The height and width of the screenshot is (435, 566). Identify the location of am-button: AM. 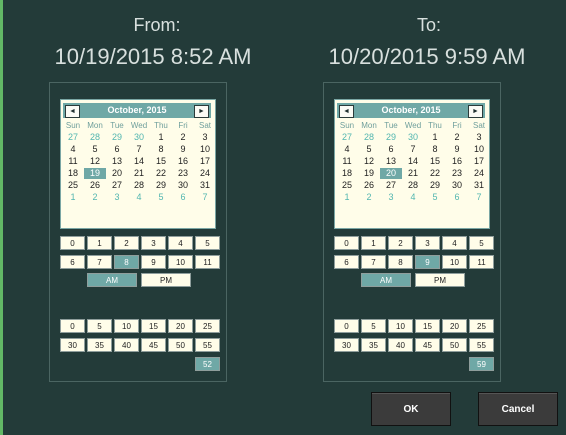
(112, 280).